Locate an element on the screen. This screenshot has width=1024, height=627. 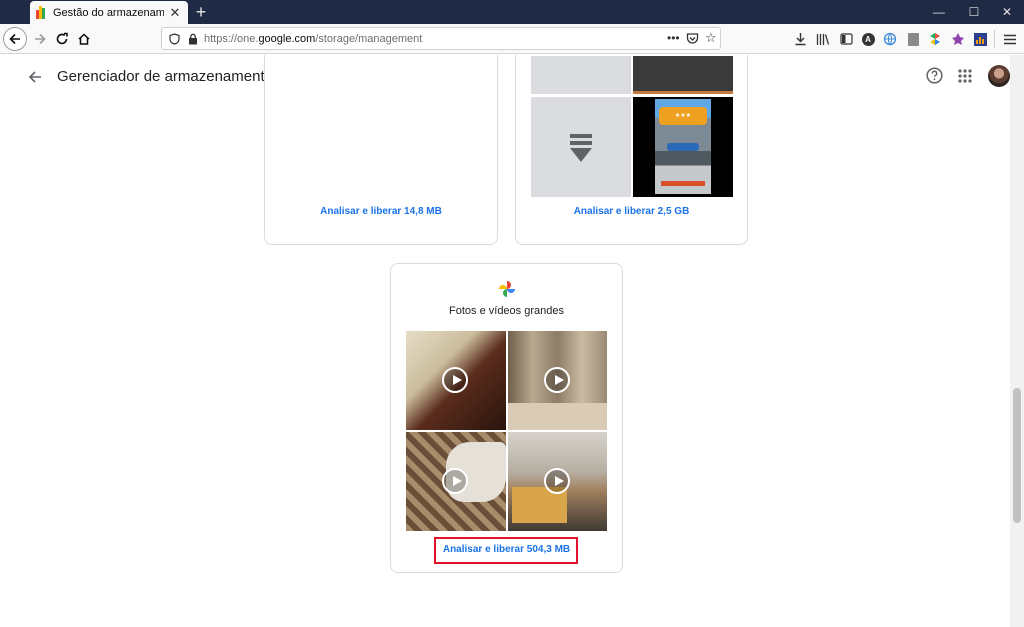
game-screenshot-thumbnail: ★★★ is located at coordinates (683, 147).